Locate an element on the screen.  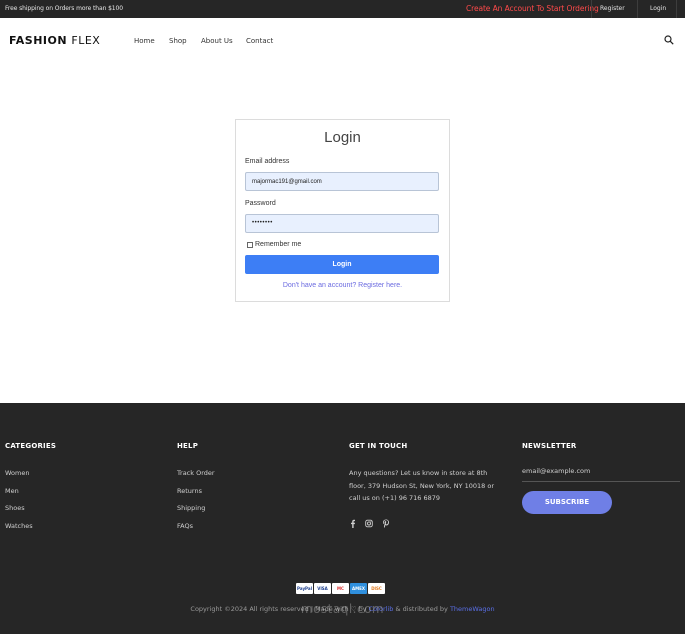
facebook-icon is located at coordinates (353, 523).